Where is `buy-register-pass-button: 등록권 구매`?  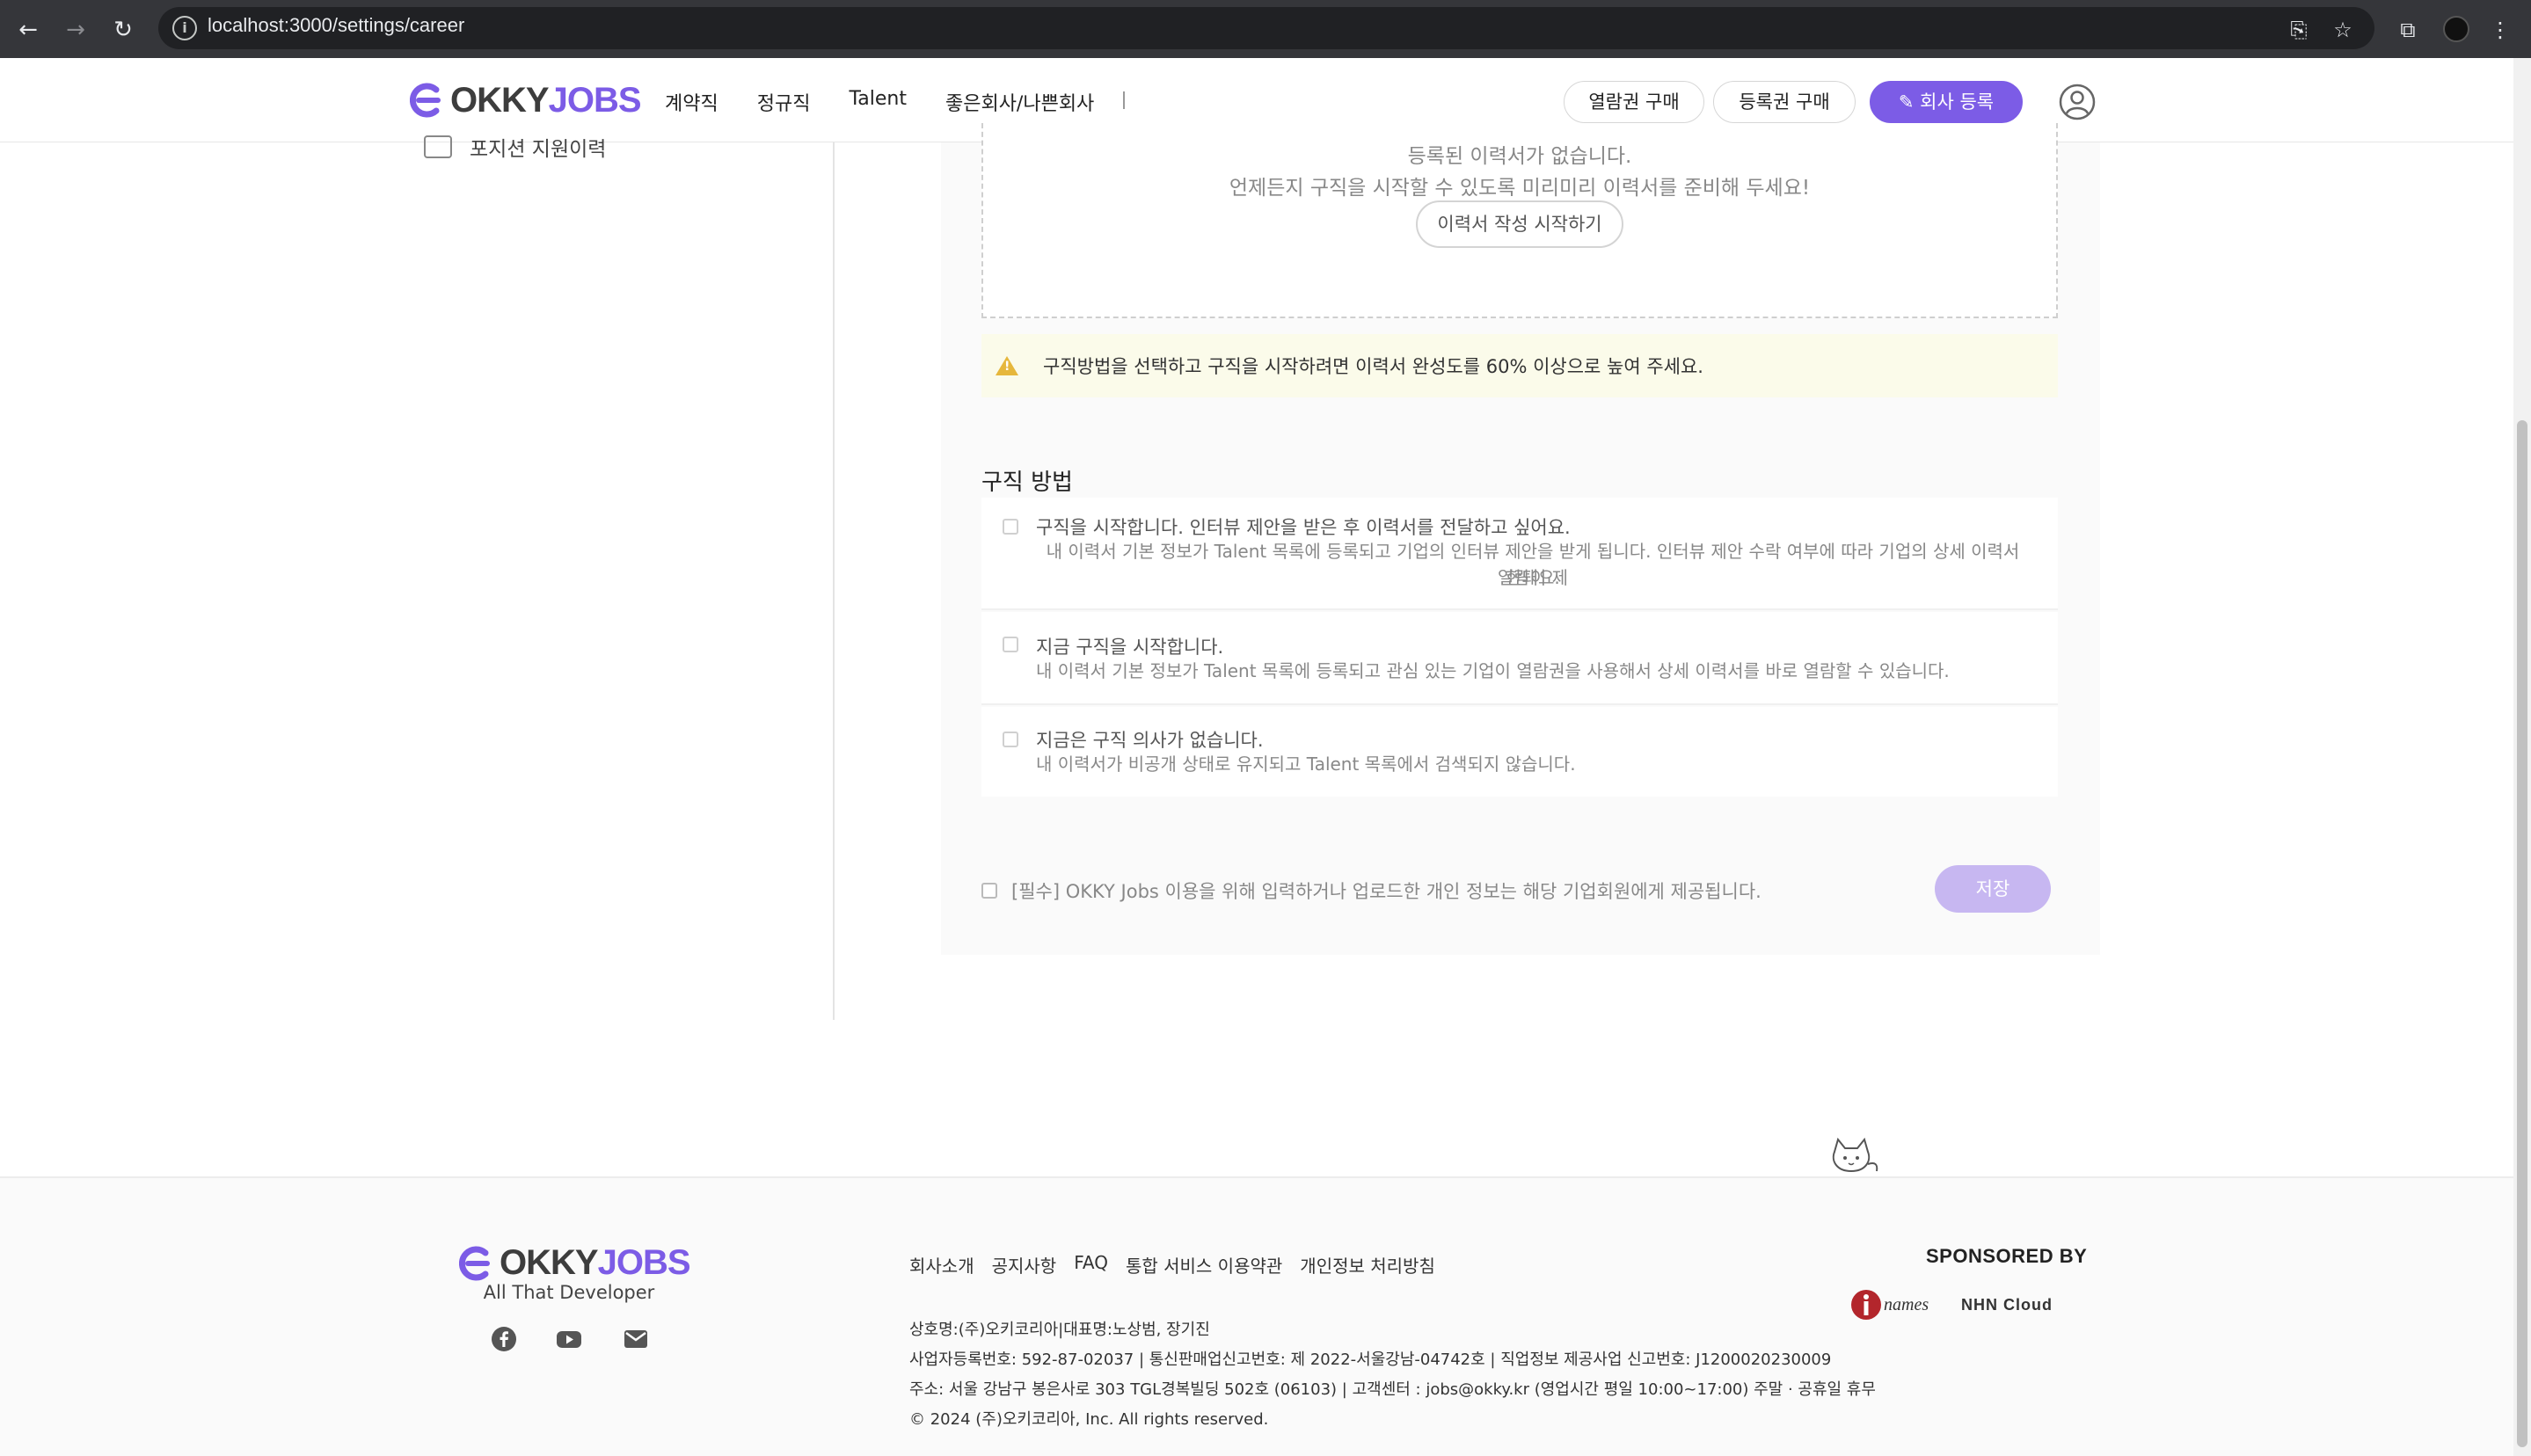
buy-register-pass-button: 등록권 구매 is located at coordinates (1784, 102).